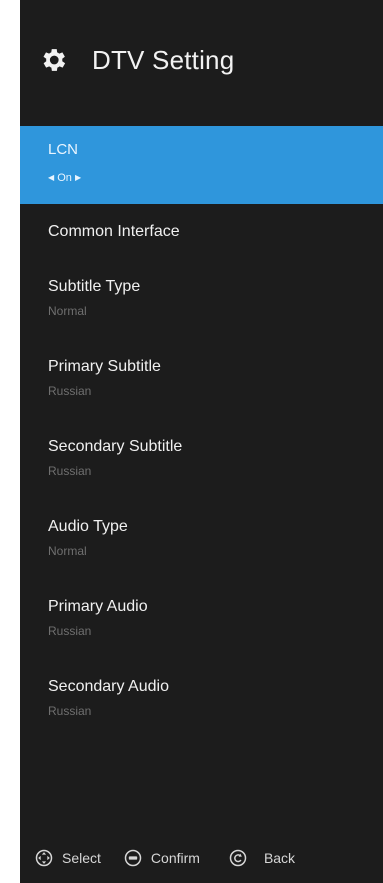  Describe the element at coordinates (115, 446) in the screenshot. I see `menu-item-label: Secondary Subtitle` at that location.